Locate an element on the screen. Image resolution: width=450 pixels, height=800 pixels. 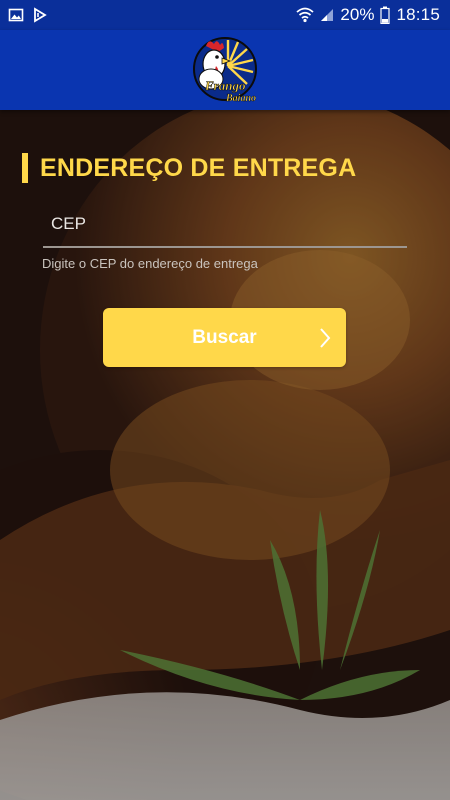
status-bar-right: 20% 18:15 is located at coordinates (368, 15).